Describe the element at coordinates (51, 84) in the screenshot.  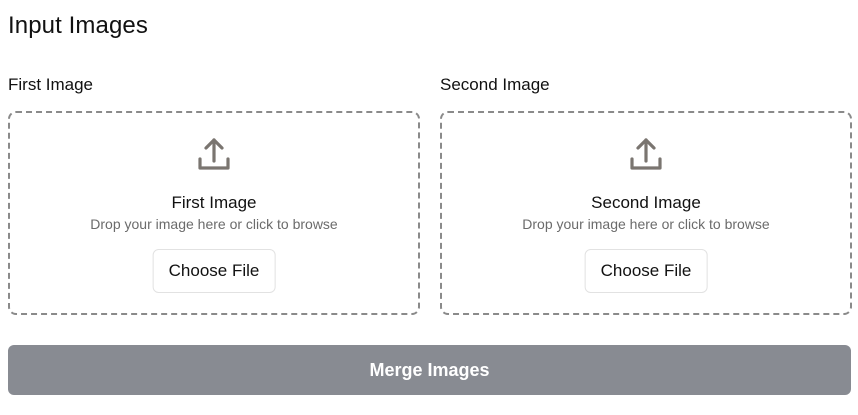
I see `first-image-label: First Image` at that location.